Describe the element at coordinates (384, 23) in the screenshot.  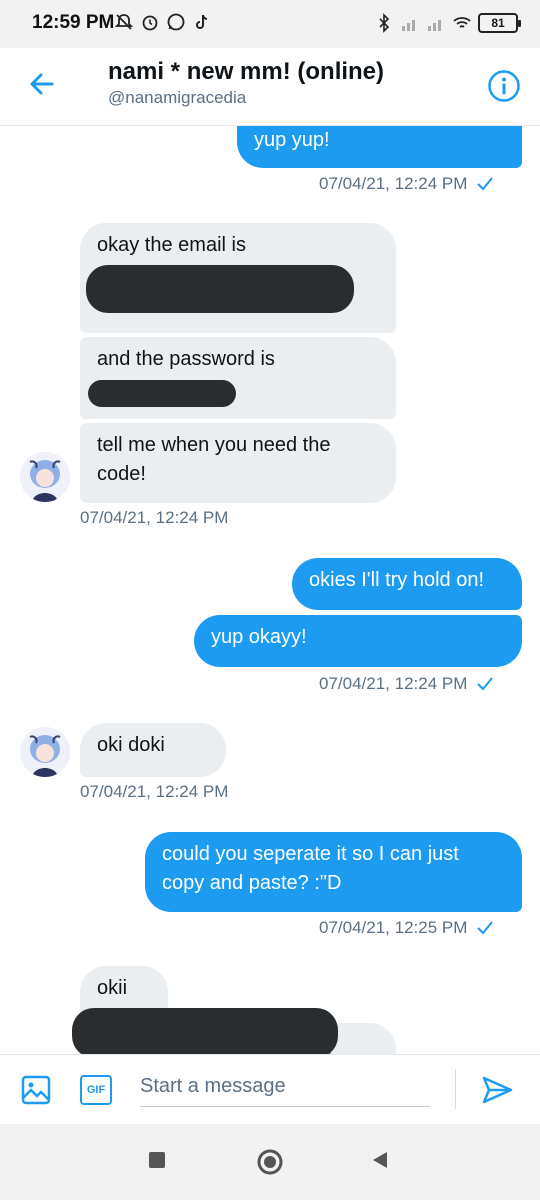
I see `bluetooth-icon` at that location.